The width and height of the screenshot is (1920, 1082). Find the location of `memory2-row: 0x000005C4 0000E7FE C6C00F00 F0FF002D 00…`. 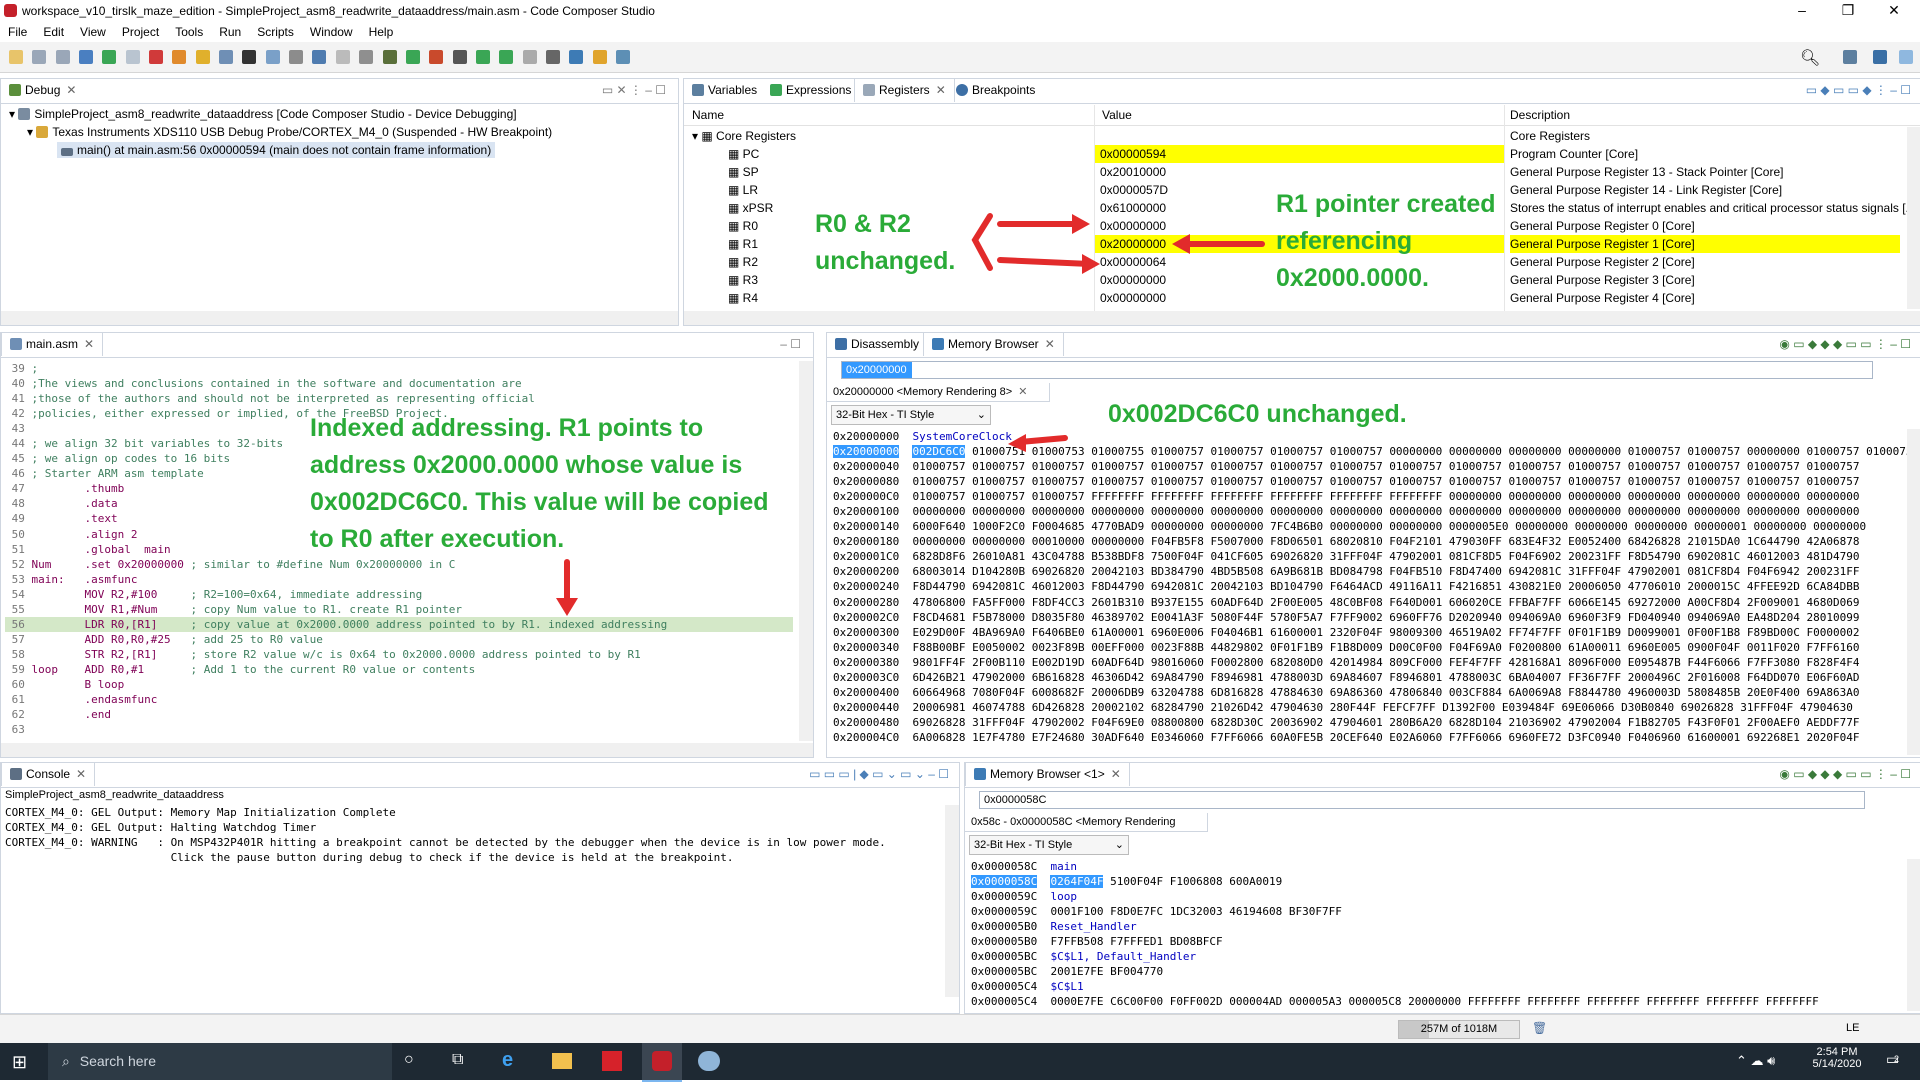

memory2-row: 0x000005C4 0000E7FE C6C00F00 F0FF002D 00… is located at coordinates (1436, 1001).